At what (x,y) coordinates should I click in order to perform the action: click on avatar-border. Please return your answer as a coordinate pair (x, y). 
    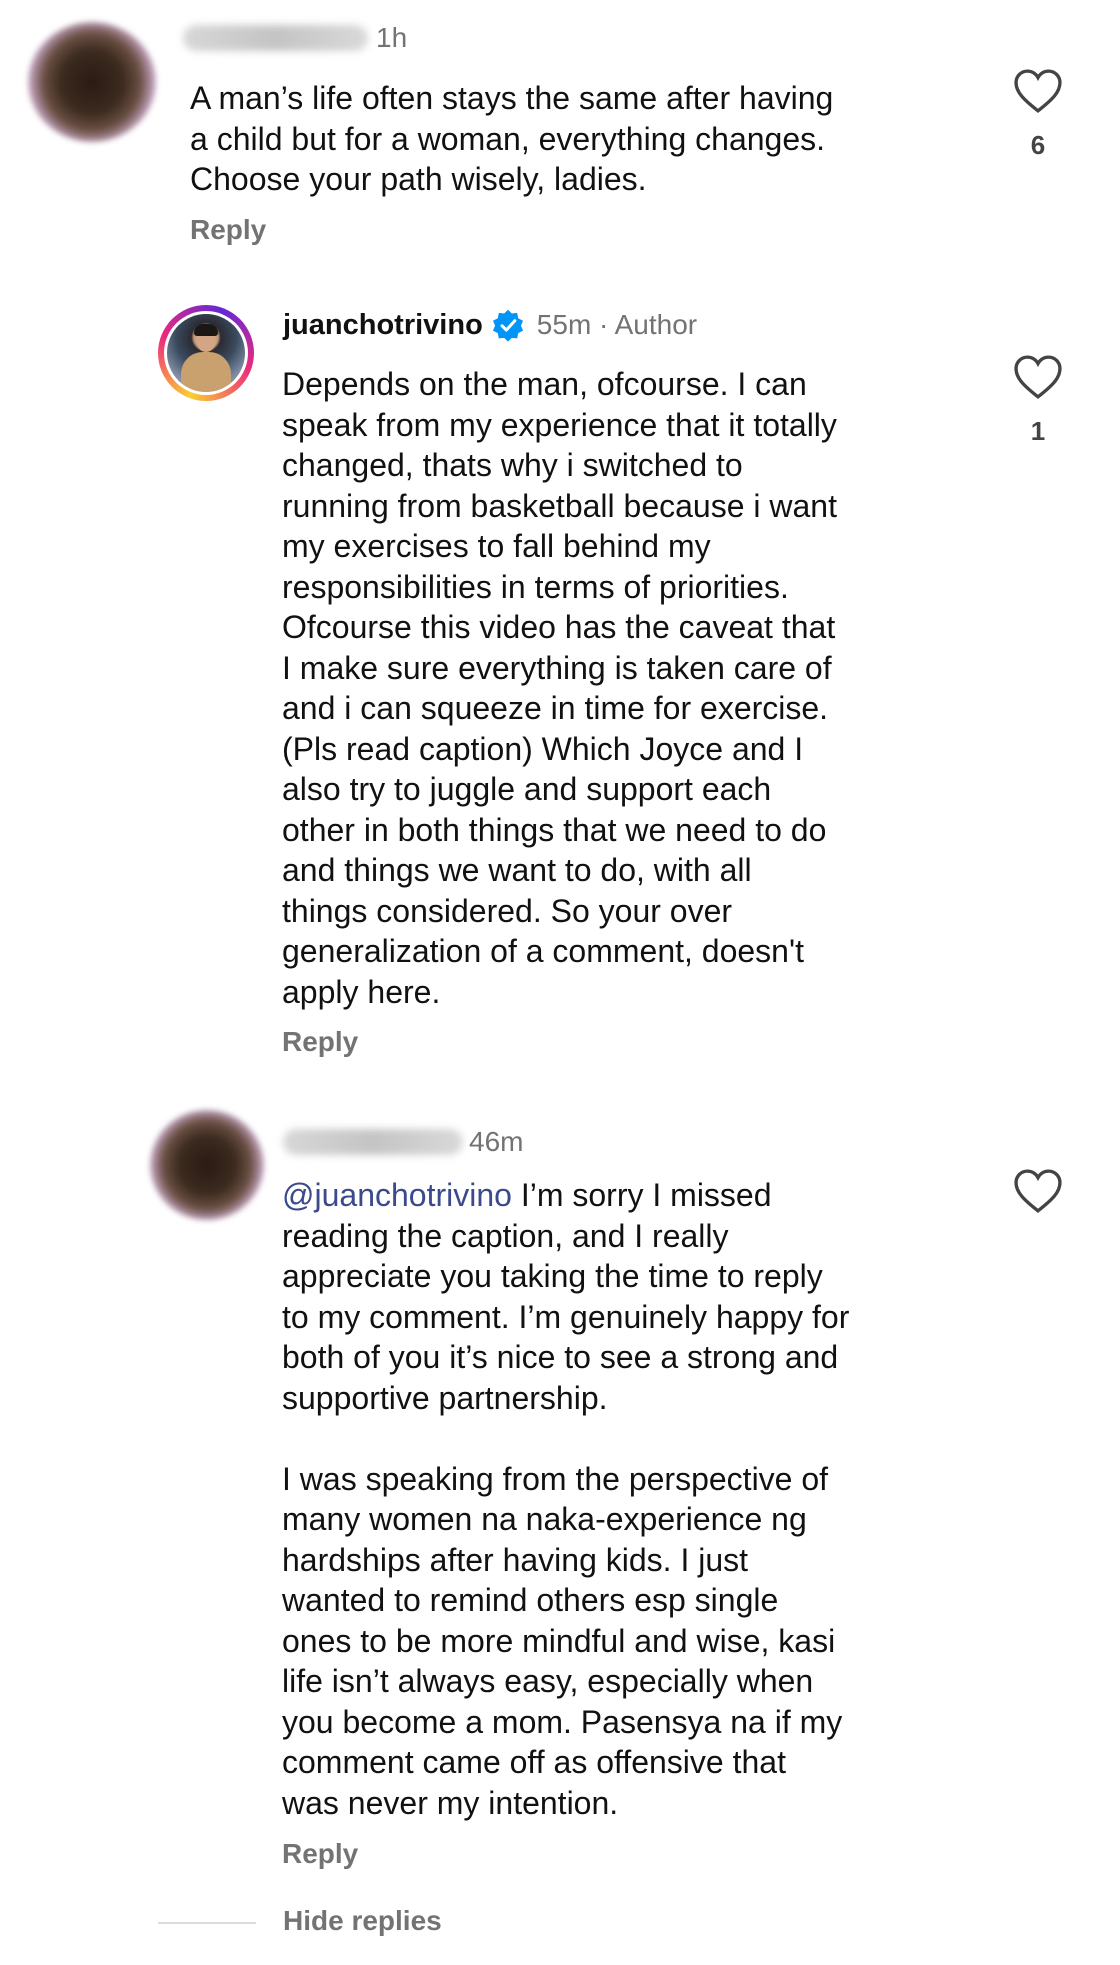
    Looking at the image, I should click on (206, 353).